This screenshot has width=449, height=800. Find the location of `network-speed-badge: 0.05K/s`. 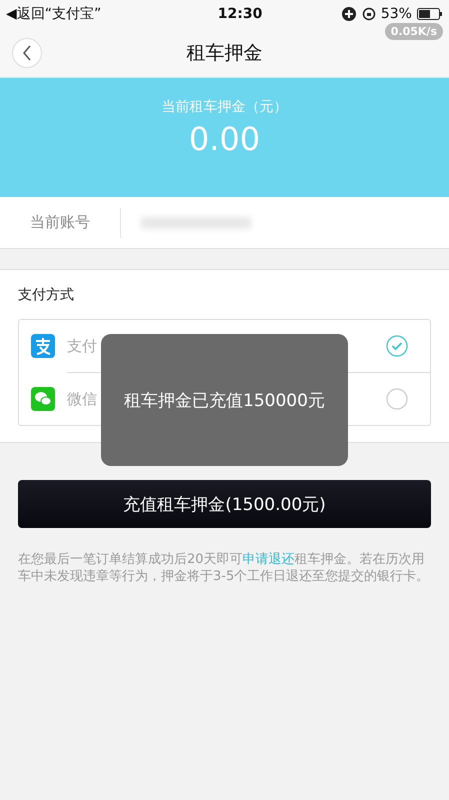

network-speed-badge: 0.05K/s is located at coordinates (413, 31).